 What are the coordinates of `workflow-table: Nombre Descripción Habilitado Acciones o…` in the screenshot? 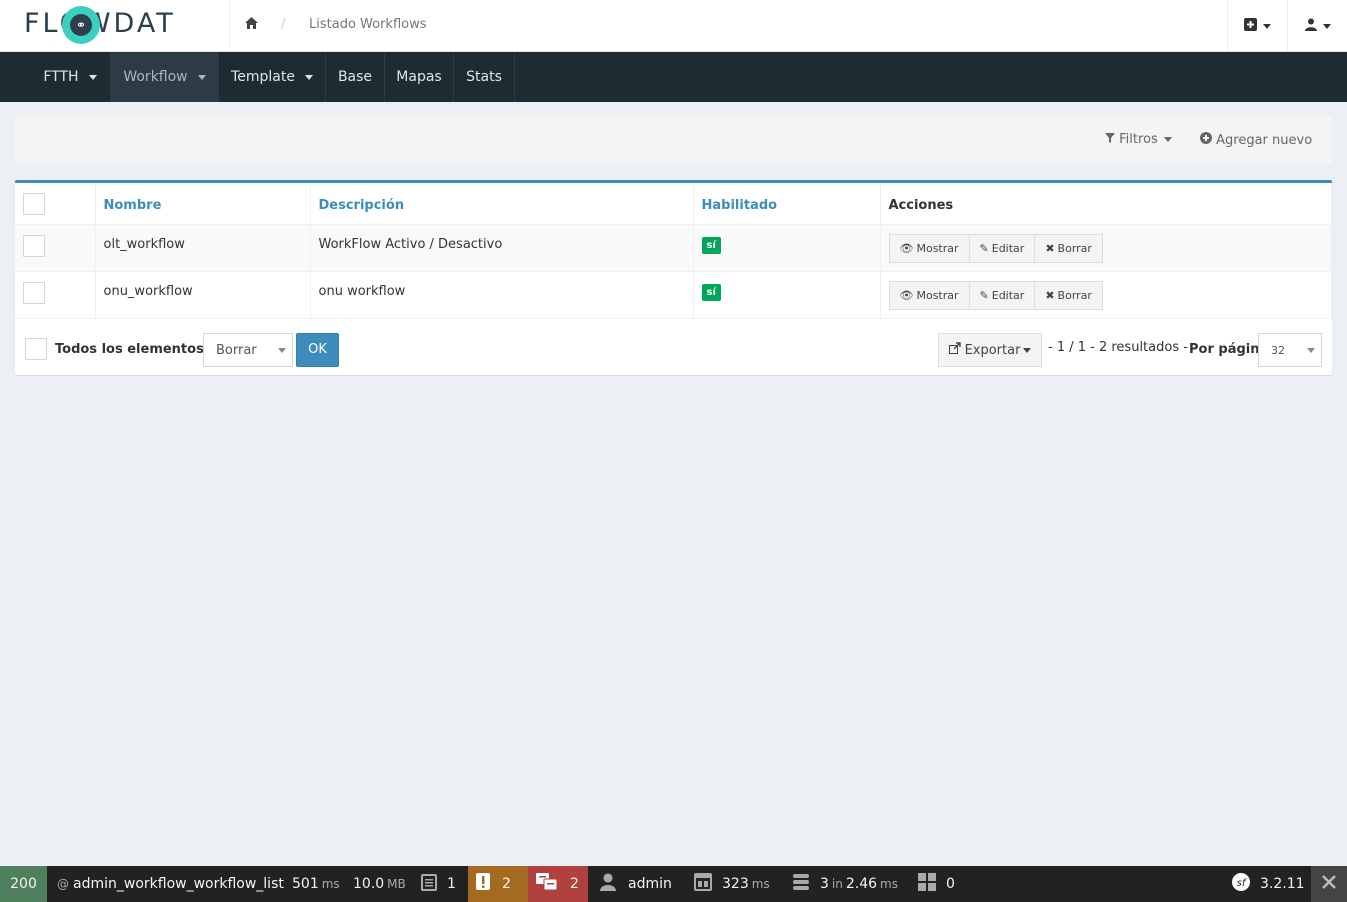 It's located at (673, 251).